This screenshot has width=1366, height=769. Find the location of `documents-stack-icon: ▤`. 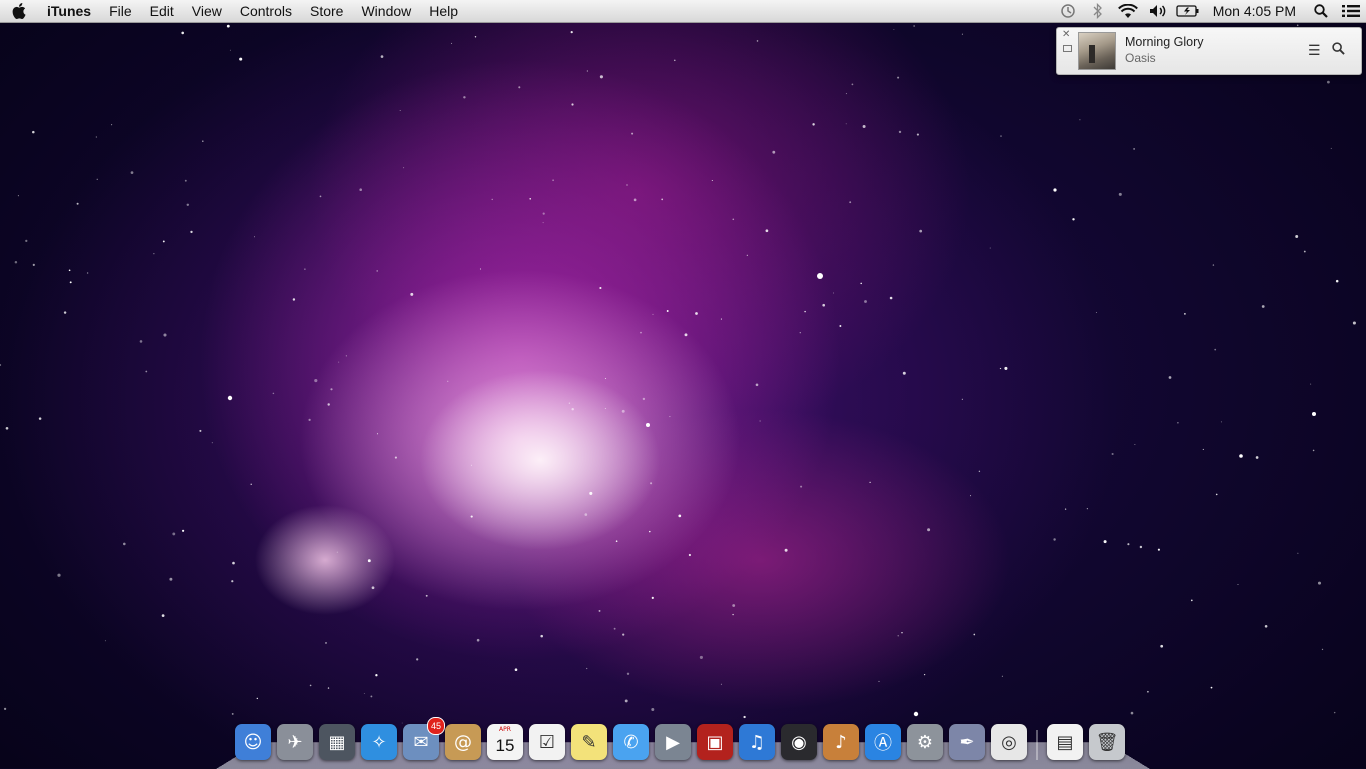

documents-stack-icon: ▤ is located at coordinates (1065, 742).